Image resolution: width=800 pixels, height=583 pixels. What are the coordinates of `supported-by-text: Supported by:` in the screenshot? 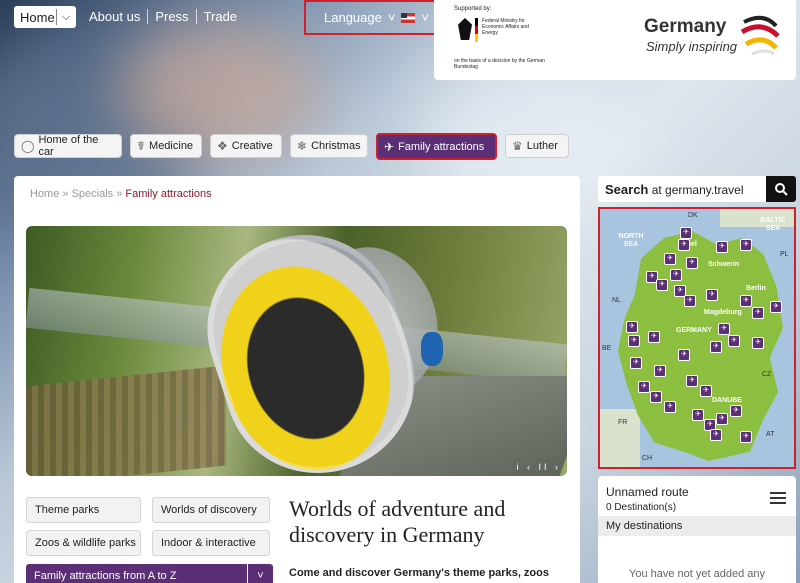 It's located at (473, 9).